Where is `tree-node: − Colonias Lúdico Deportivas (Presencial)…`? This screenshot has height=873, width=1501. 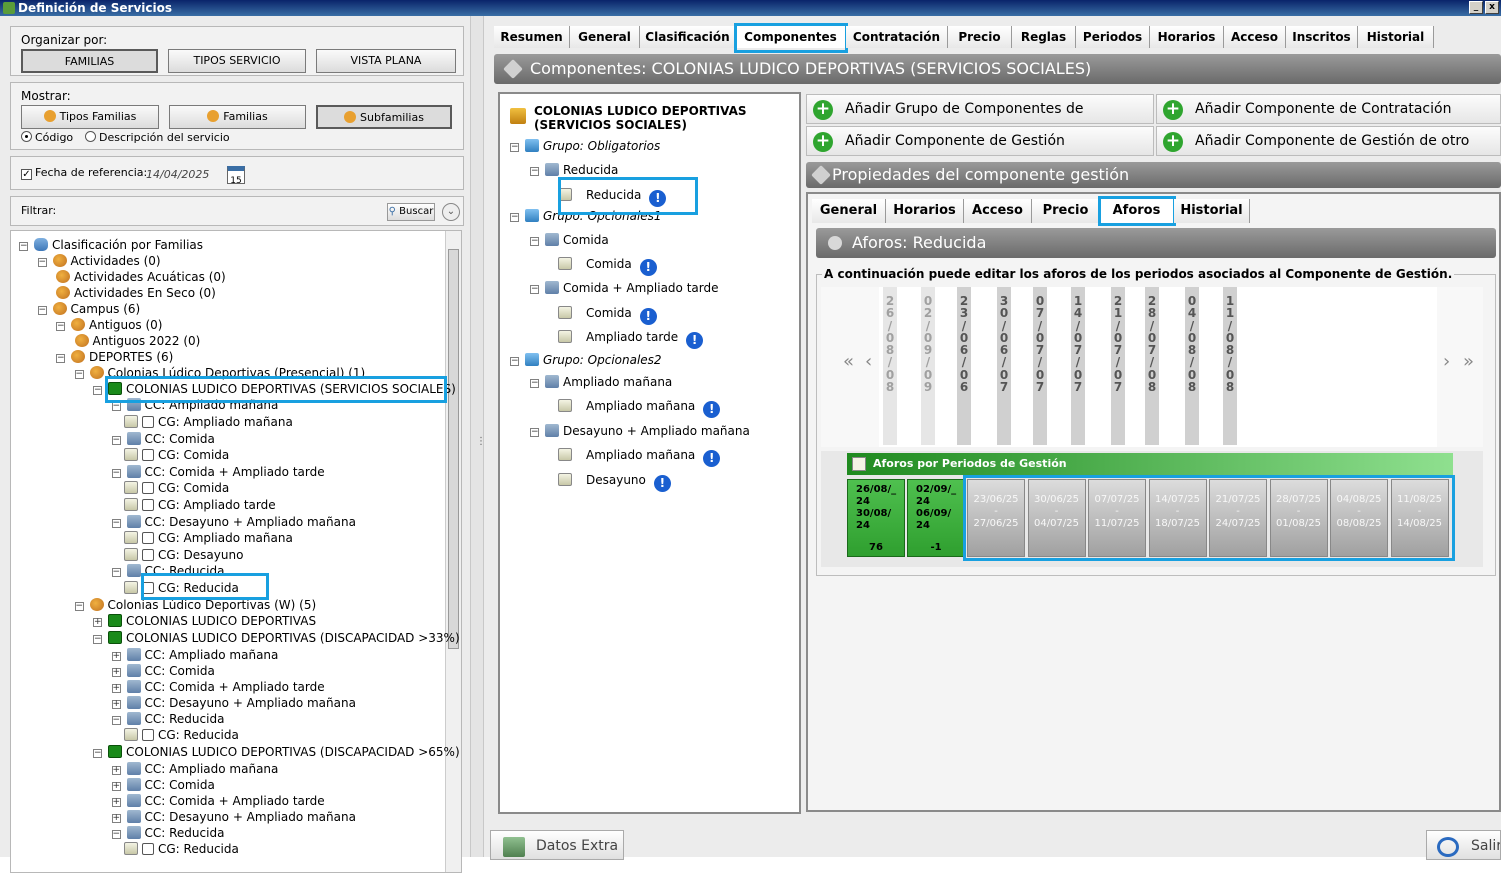 tree-node: − Colonias Lúdico Deportivas (Presencial)… is located at coordinates (219, 373).